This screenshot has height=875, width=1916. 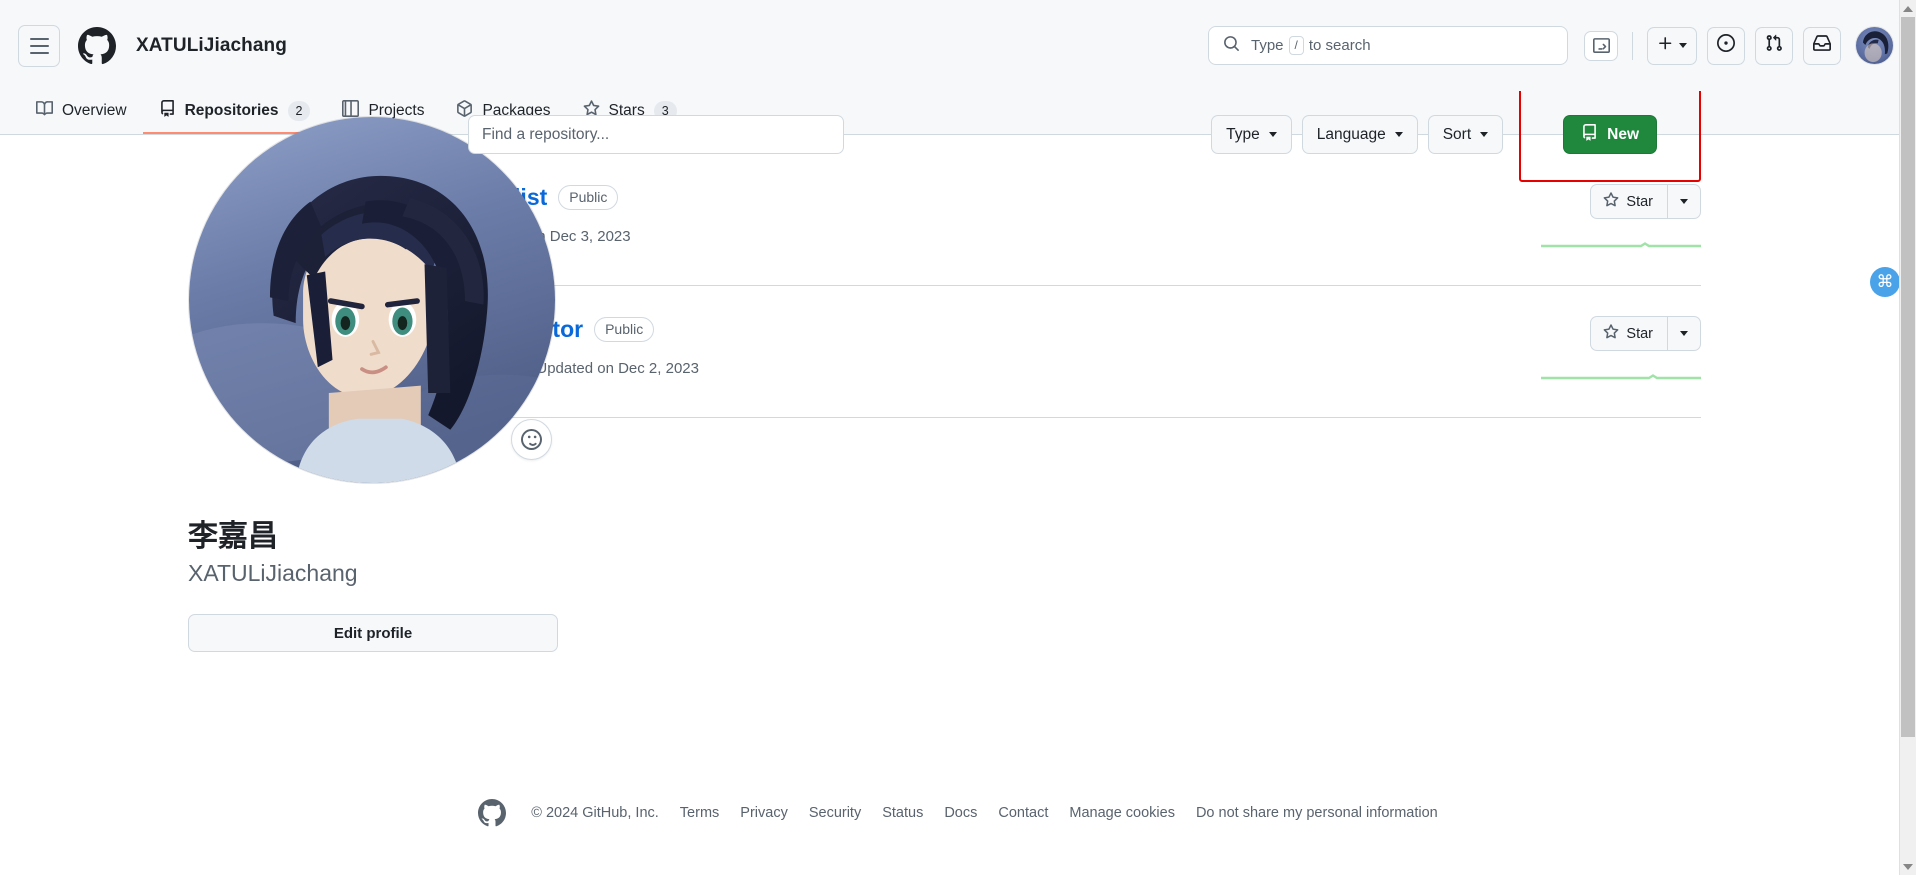 I want to click on footer-link-do-not-share: Do not share my personal information, so click(x=1317, y=813).